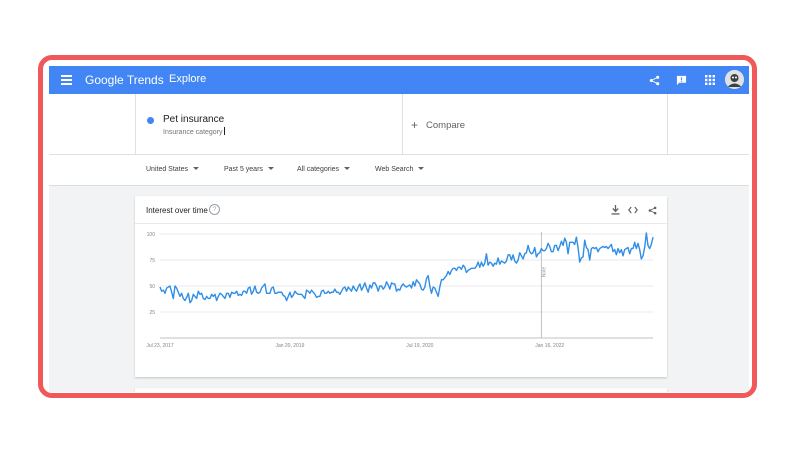  I want to click on y-tick-label: 50, so click(152, 287).